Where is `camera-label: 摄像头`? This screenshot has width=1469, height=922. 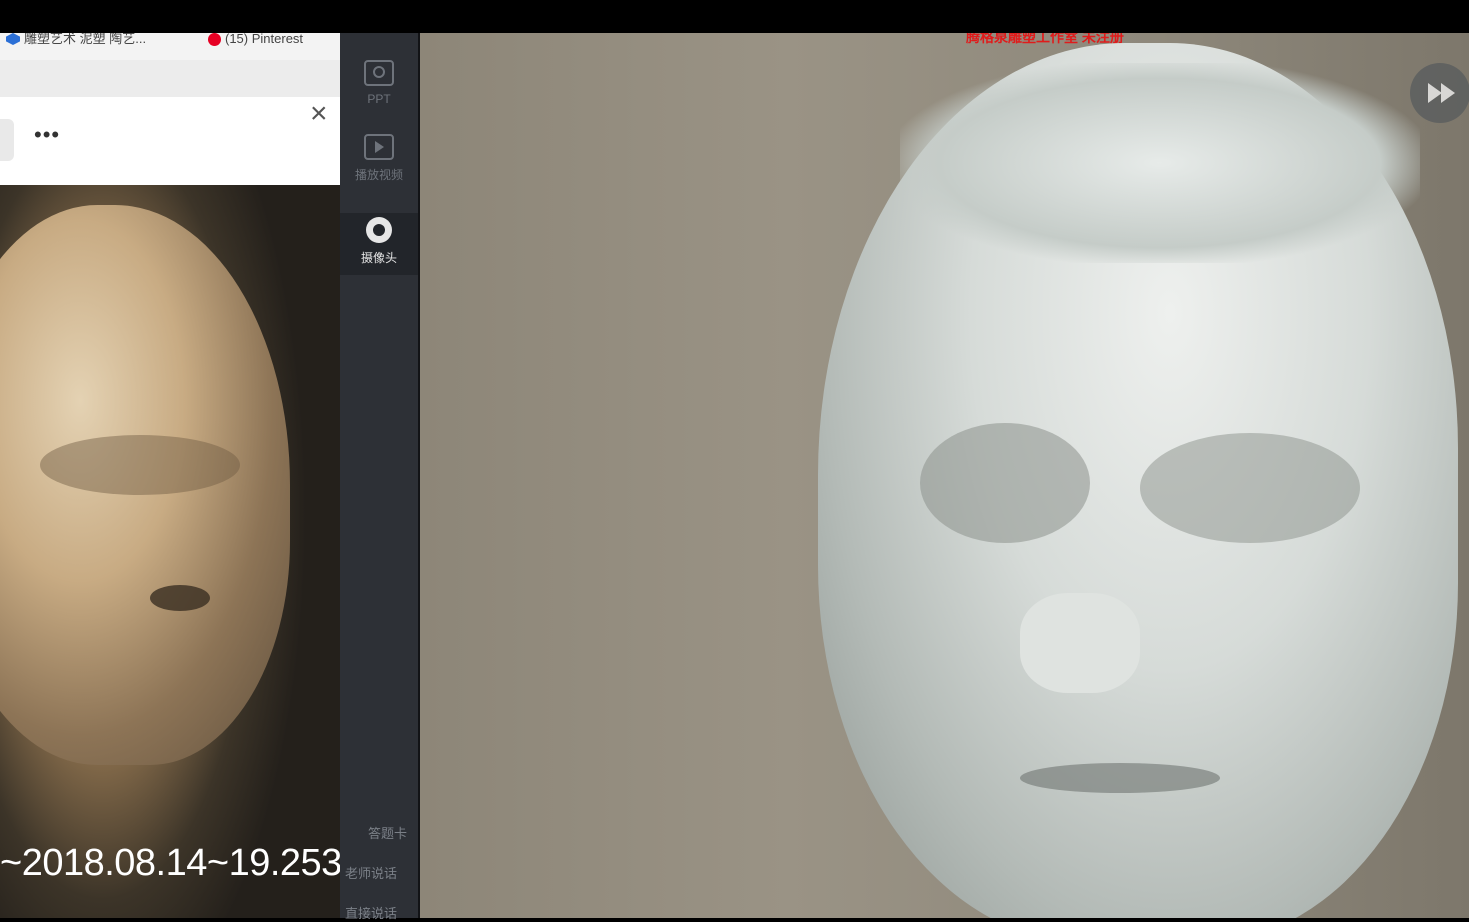 camera-label: 摄像头 is located at coordinates (378, 258).